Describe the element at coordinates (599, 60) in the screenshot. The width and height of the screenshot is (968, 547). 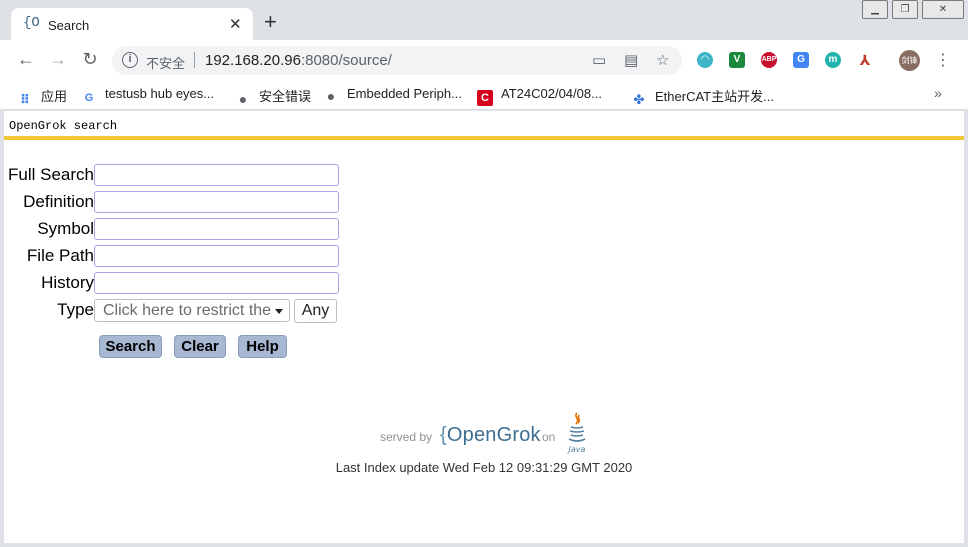
I see `cast-icon: ▭` at that location.